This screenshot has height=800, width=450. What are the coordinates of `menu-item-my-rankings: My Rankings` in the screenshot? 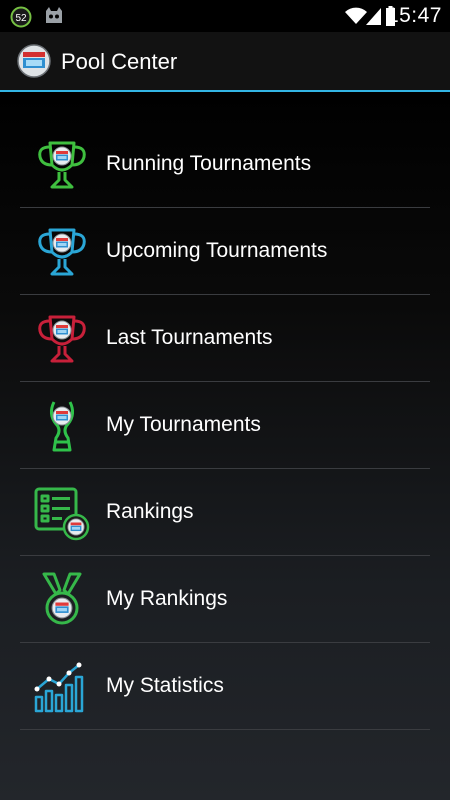 It's located at (225, 600).